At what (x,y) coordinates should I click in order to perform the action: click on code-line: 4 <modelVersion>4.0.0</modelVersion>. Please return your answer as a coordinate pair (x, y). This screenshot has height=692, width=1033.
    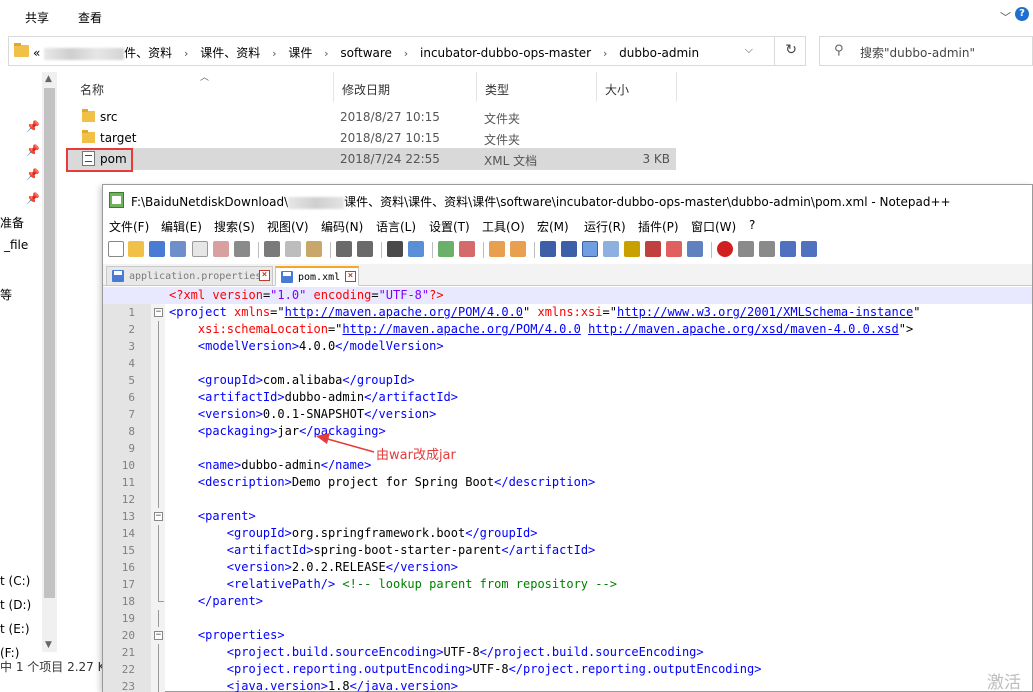
    Looking at the image, I should click on (567, 354).